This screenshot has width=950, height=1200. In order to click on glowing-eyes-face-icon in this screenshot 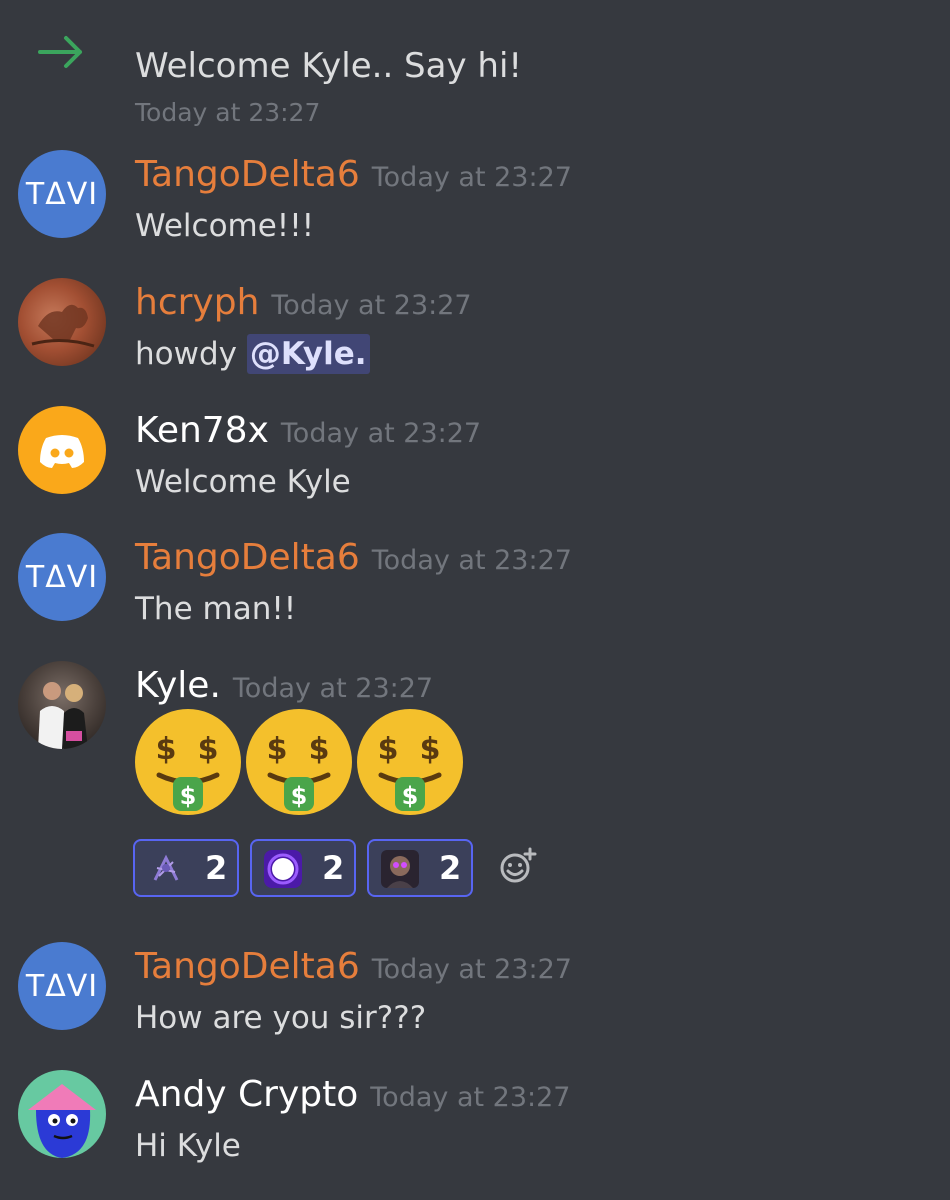, I will do `click(400, 869)`.